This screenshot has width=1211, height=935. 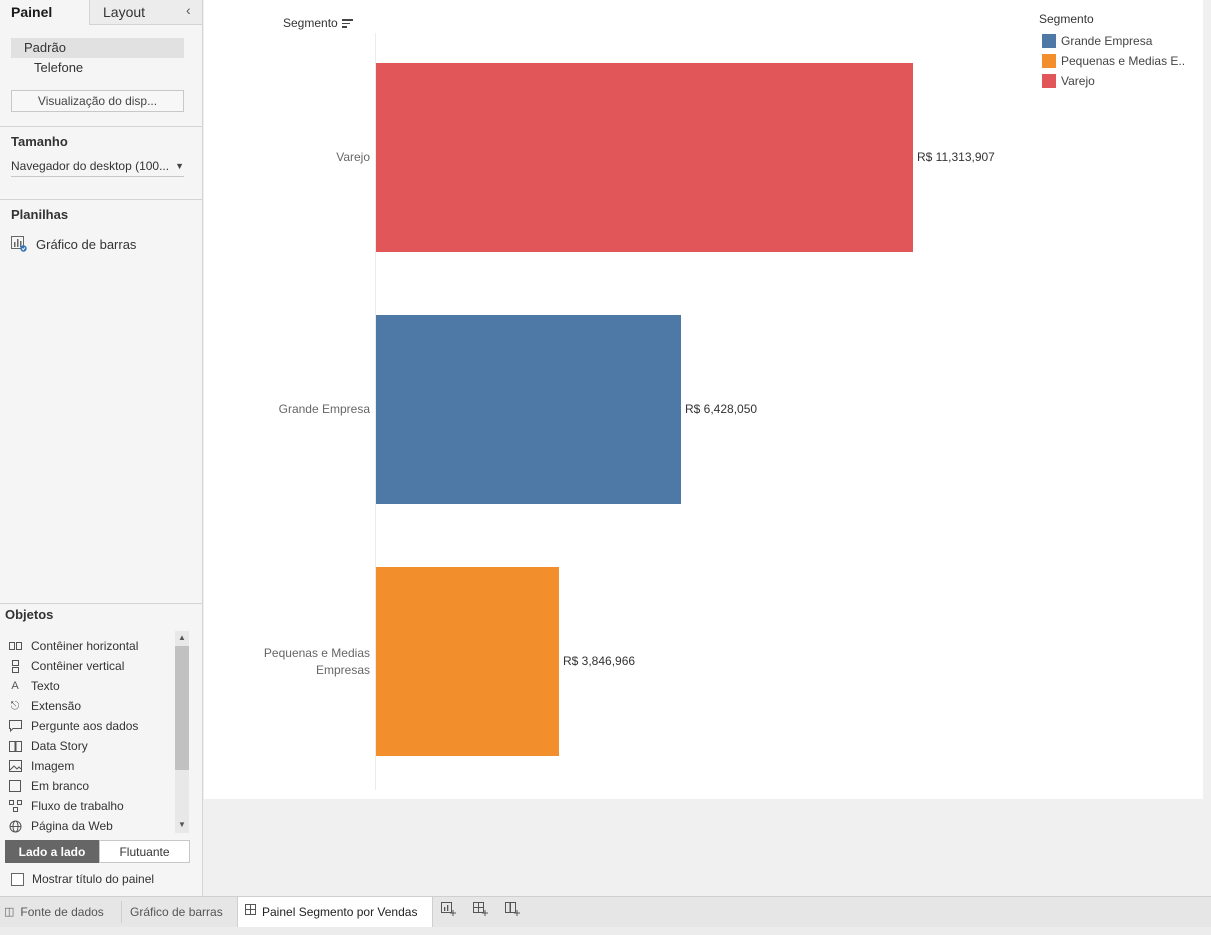 What do you see at coordinates (101, 12) in the screenshot?
I see `panel-tabs: Painel Layout ‹` at bounding box center [101, 12].